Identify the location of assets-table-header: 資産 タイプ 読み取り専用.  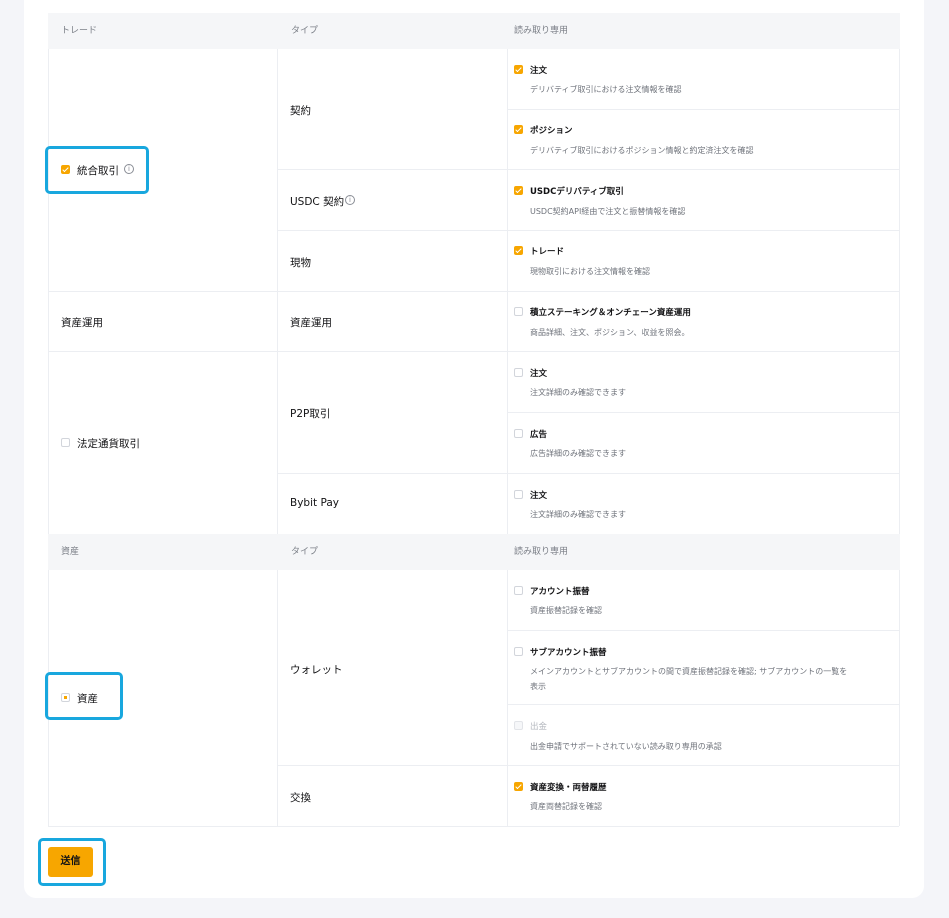
(474, 552).